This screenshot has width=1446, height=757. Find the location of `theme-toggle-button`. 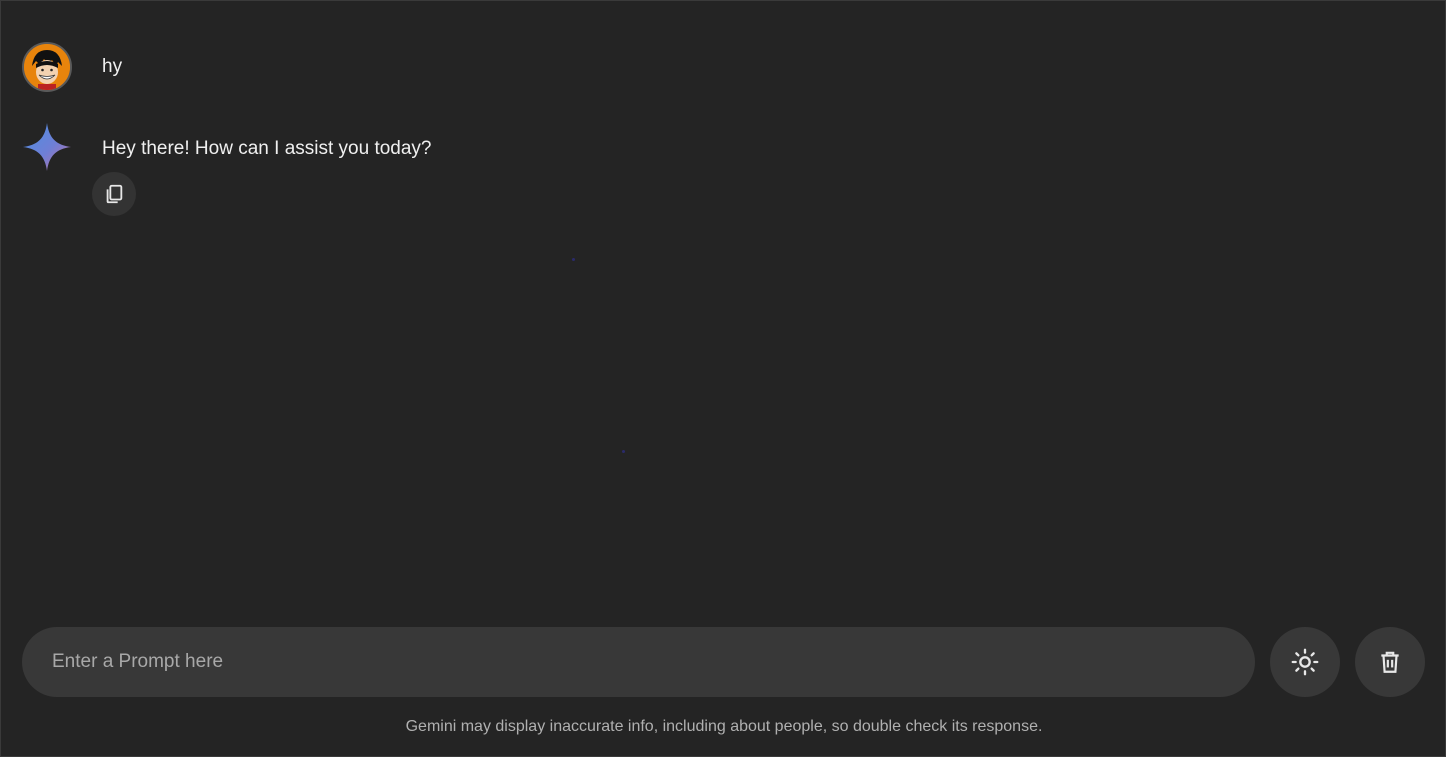

theme-toggle-button is located at coordinates (1305, 662).